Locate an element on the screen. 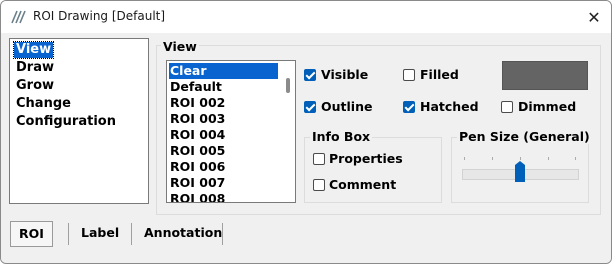  filled-checkbox is located at coordinates (409, 75).